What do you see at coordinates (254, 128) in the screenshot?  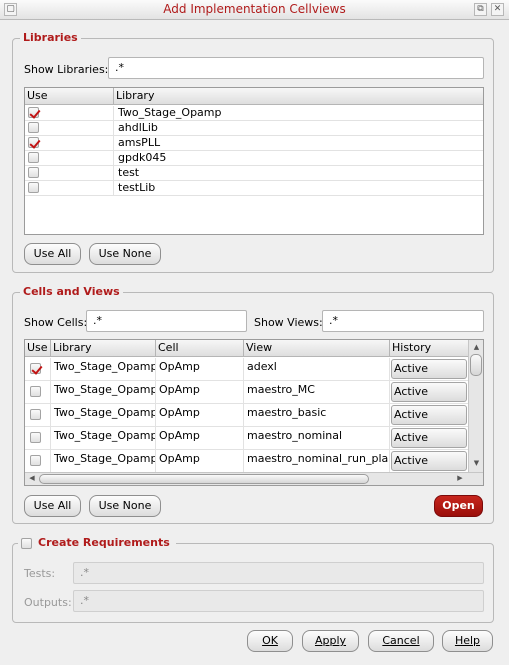 I see `library-row: ahdlLib` at bounding box center [254, 128].